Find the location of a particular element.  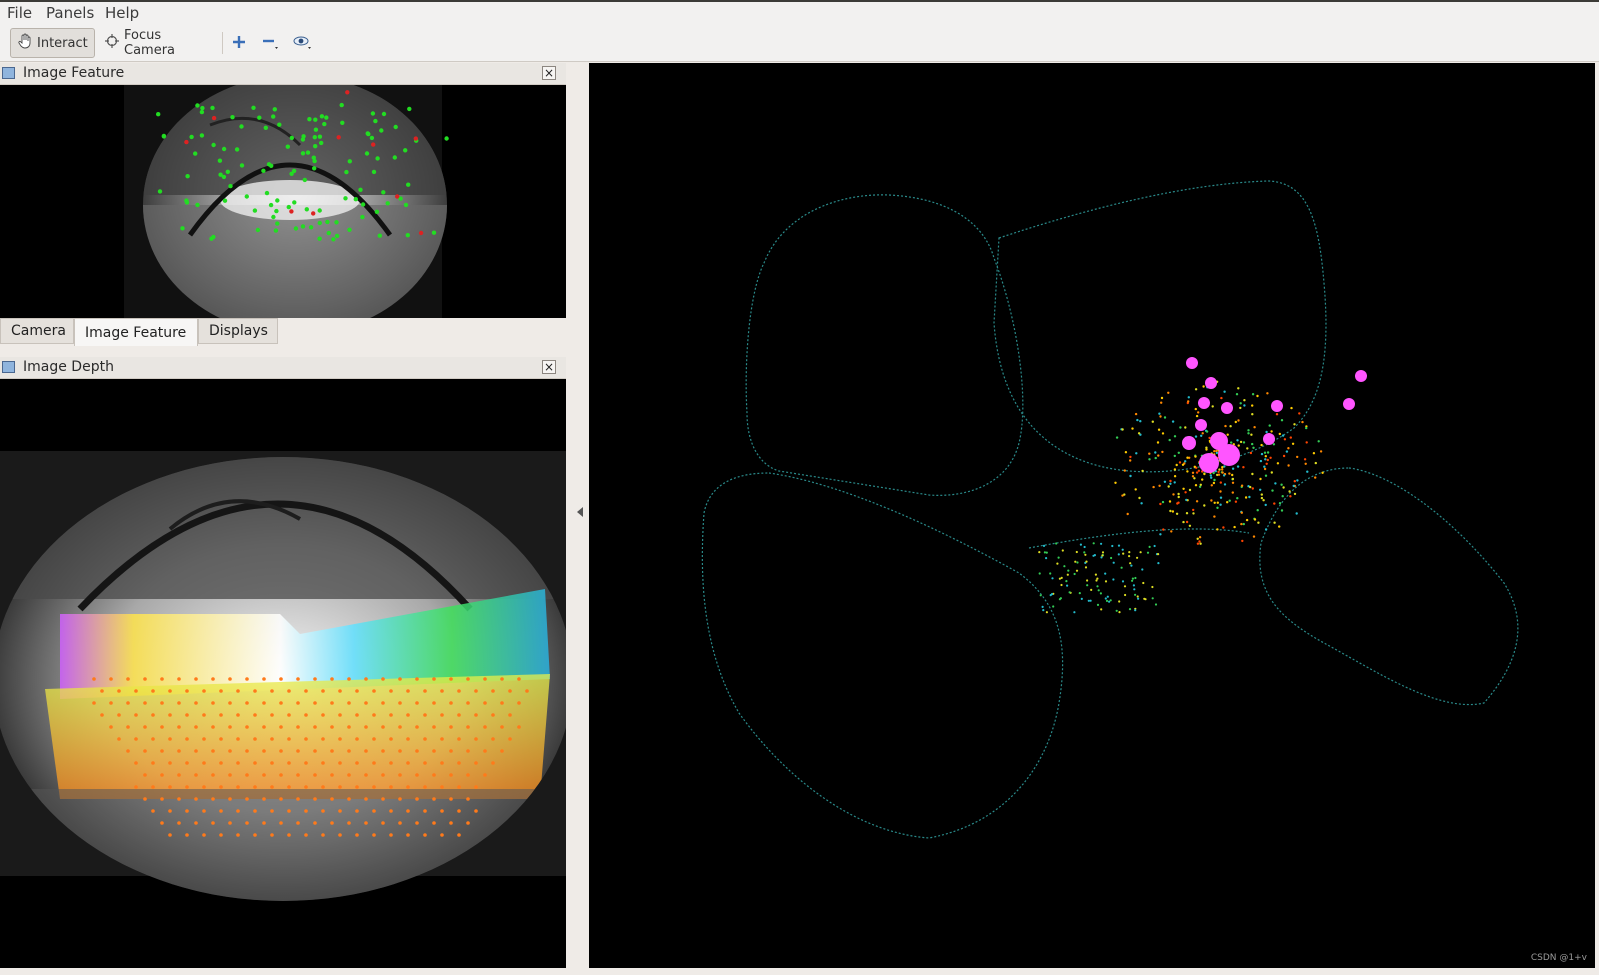

focus-camera-button: Focus Camera is located at coordinates (153, 43).